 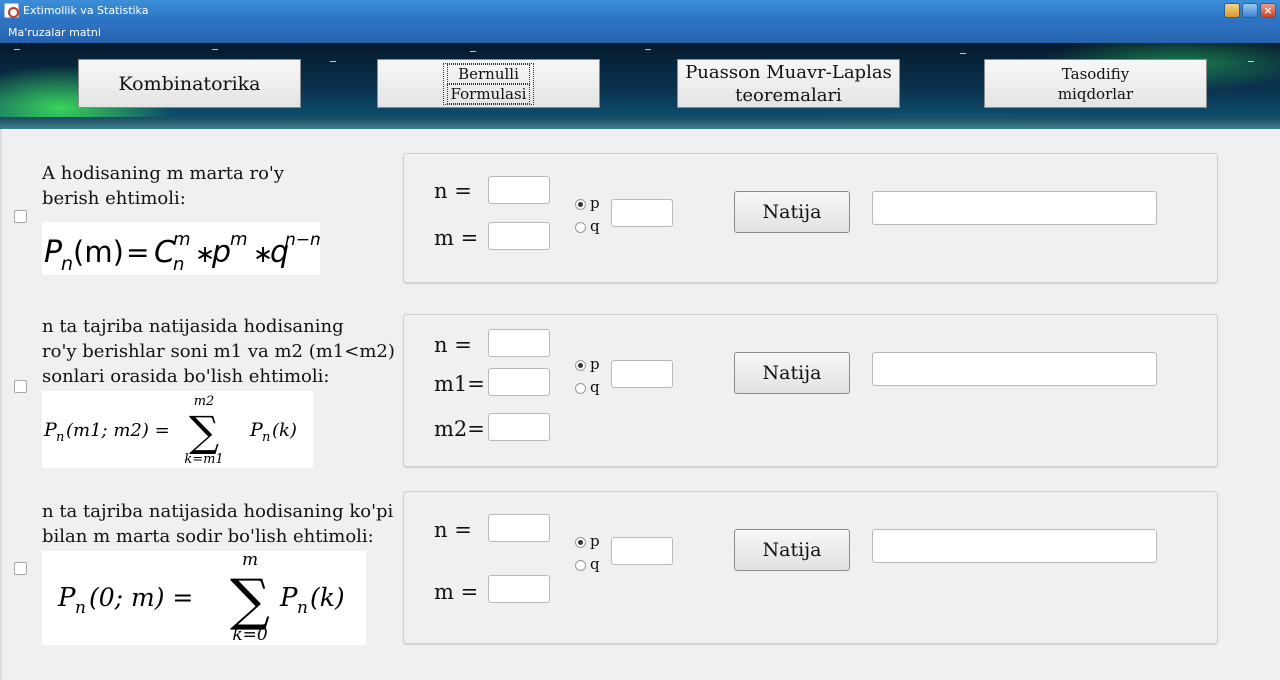 What do you see at coordinates (221, 252) in the screenshot?
I see `formula1-p: p` at bounding box center [221, 252].